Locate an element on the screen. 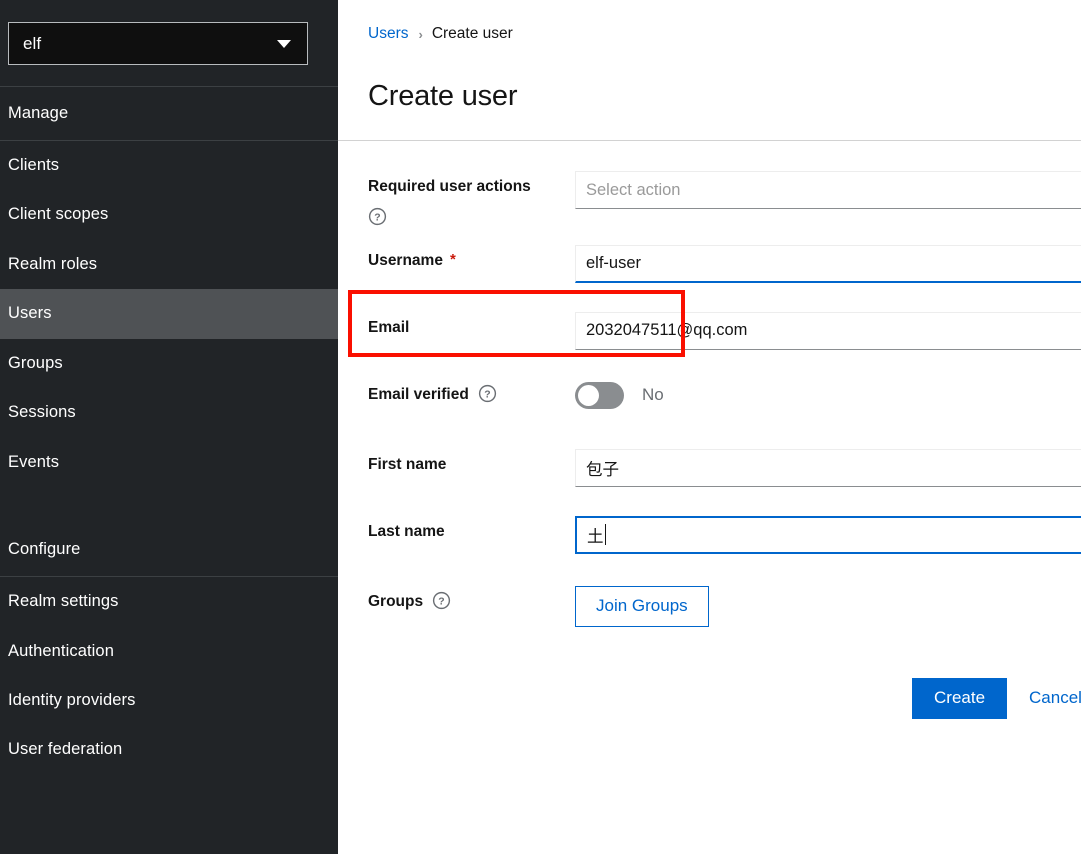 This screenshot has width=1081, height=854. caret-down-icon is located at coordinates (284, 43).